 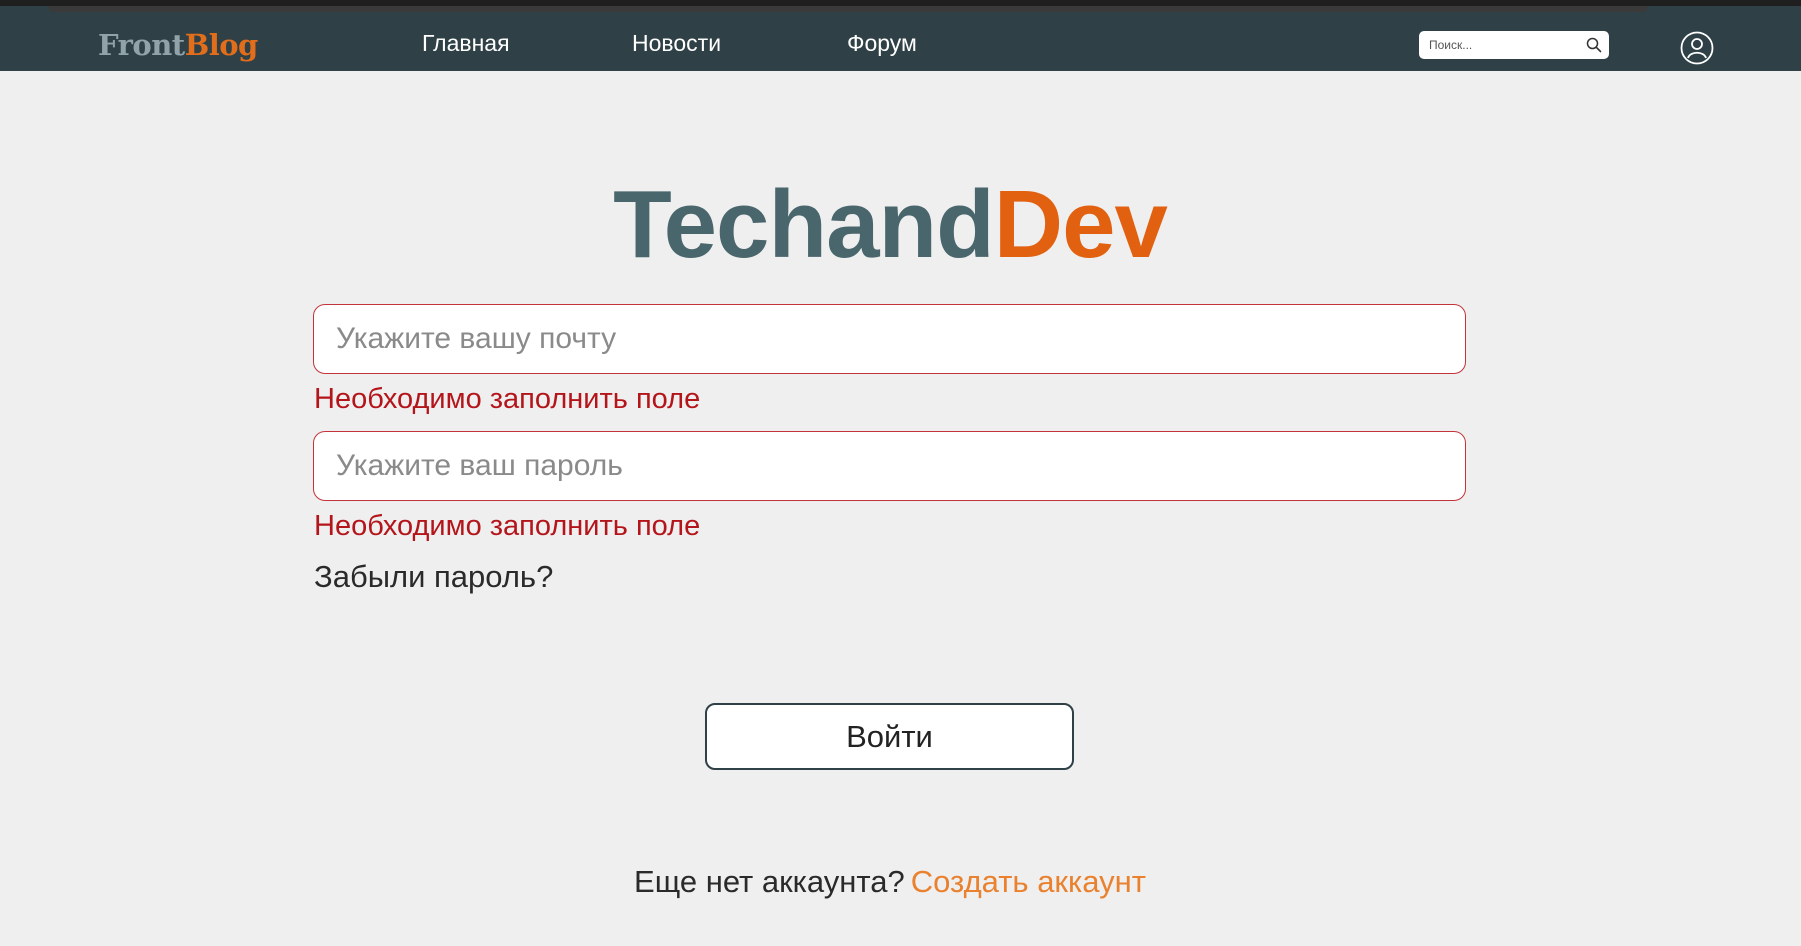 What do you see at coordinates (769, 881) in the screenshot?
I see `no-account-text: Еще нет аккаунта?` at bounding box center [769, 881].